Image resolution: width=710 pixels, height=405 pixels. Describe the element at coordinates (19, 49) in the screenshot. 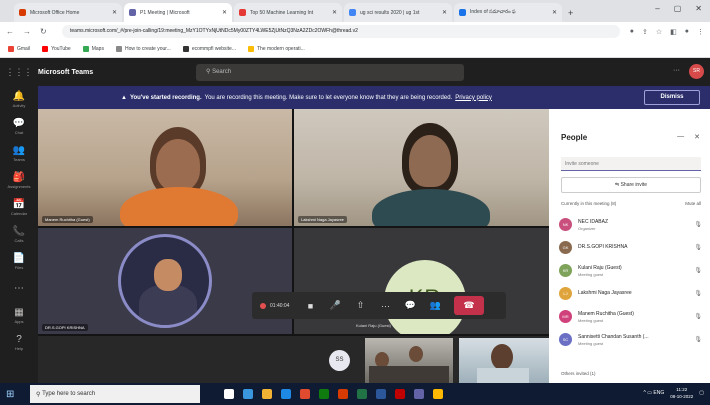

I see `bookmark-item: Gmail` at that location.